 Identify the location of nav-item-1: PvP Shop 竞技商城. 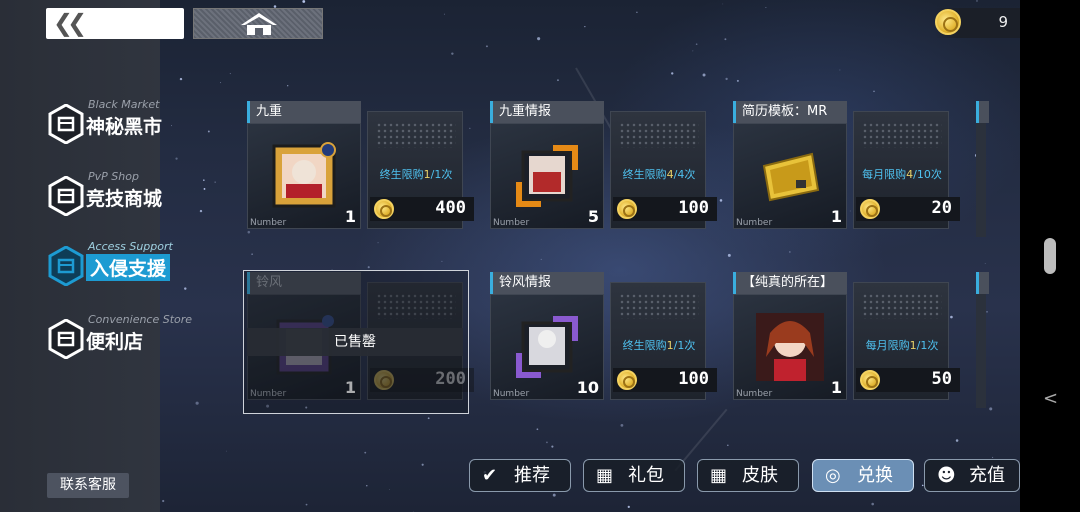
(123, 196).